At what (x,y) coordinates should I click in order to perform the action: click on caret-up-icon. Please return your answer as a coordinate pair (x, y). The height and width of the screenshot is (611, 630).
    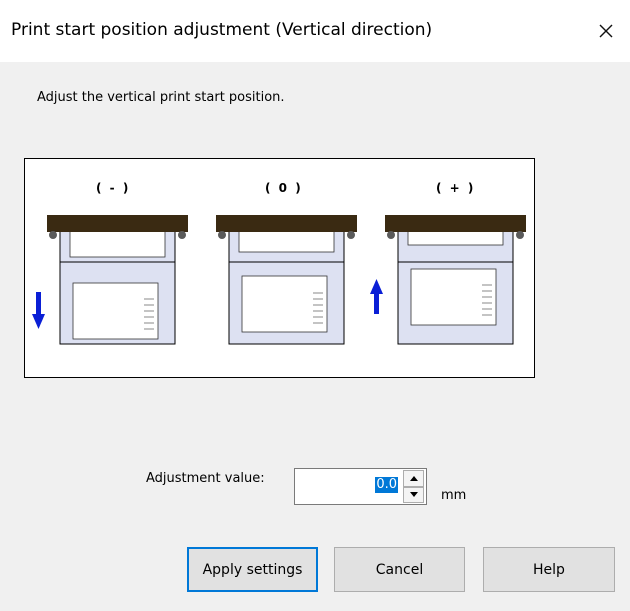
    Looking at the image, I should click on (413, 478).